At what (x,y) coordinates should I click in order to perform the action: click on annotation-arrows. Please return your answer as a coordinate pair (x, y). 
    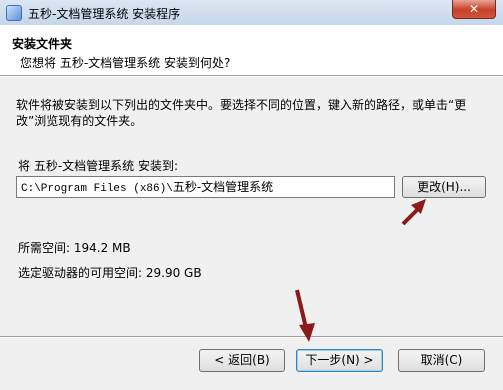
    Looking at the image, I should click on (360, 270).